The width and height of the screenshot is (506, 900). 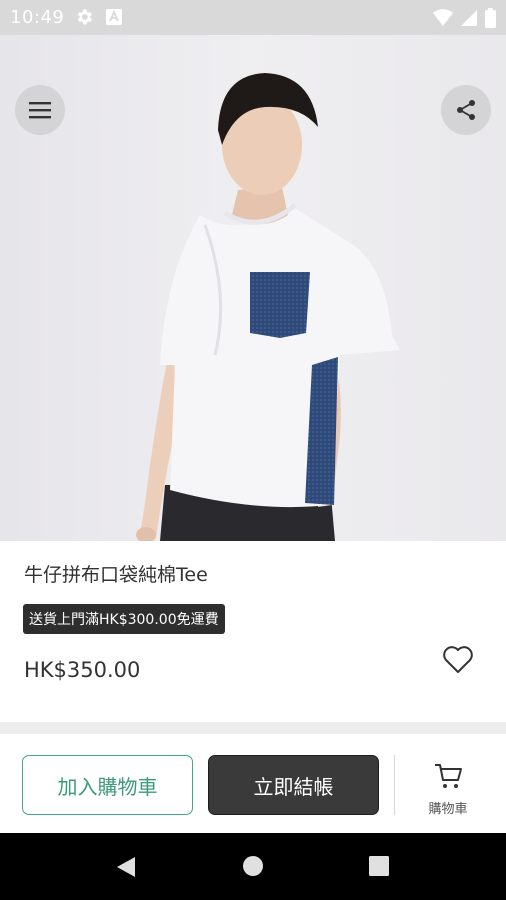 I want to click on share-button, so click(x=466, y=110).